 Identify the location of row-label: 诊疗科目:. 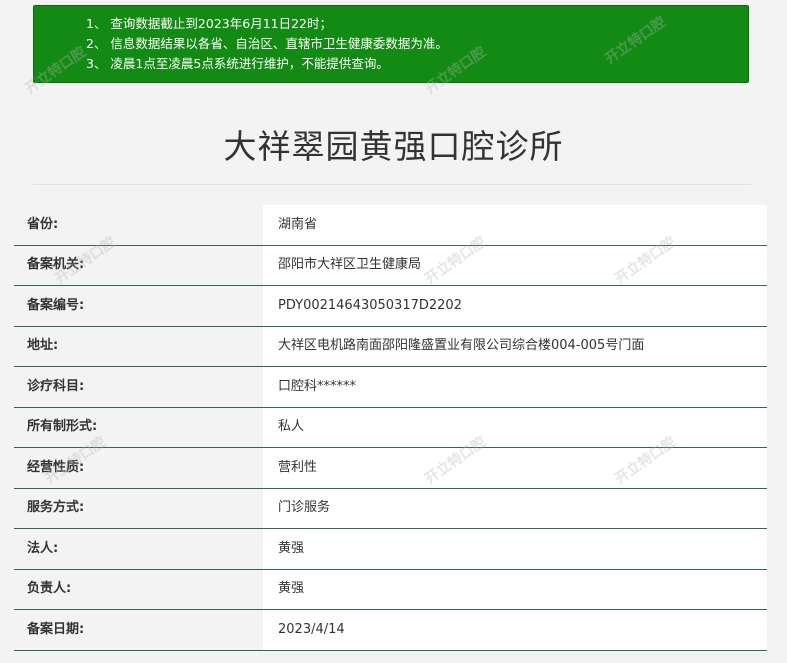
(138, 387).